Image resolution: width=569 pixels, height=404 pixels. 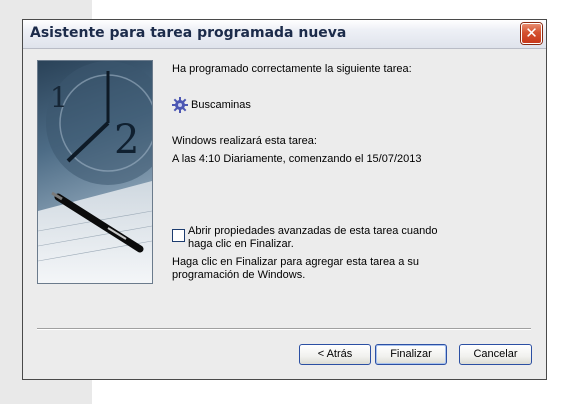 I want to click on close-button: ✕, so click(x=531, y=33).